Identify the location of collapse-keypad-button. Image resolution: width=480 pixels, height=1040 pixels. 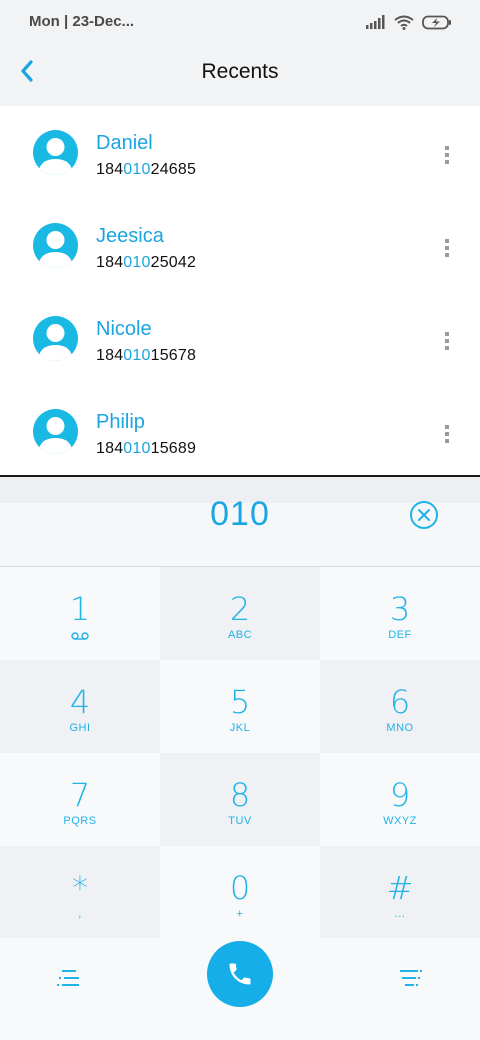
(69, 978).